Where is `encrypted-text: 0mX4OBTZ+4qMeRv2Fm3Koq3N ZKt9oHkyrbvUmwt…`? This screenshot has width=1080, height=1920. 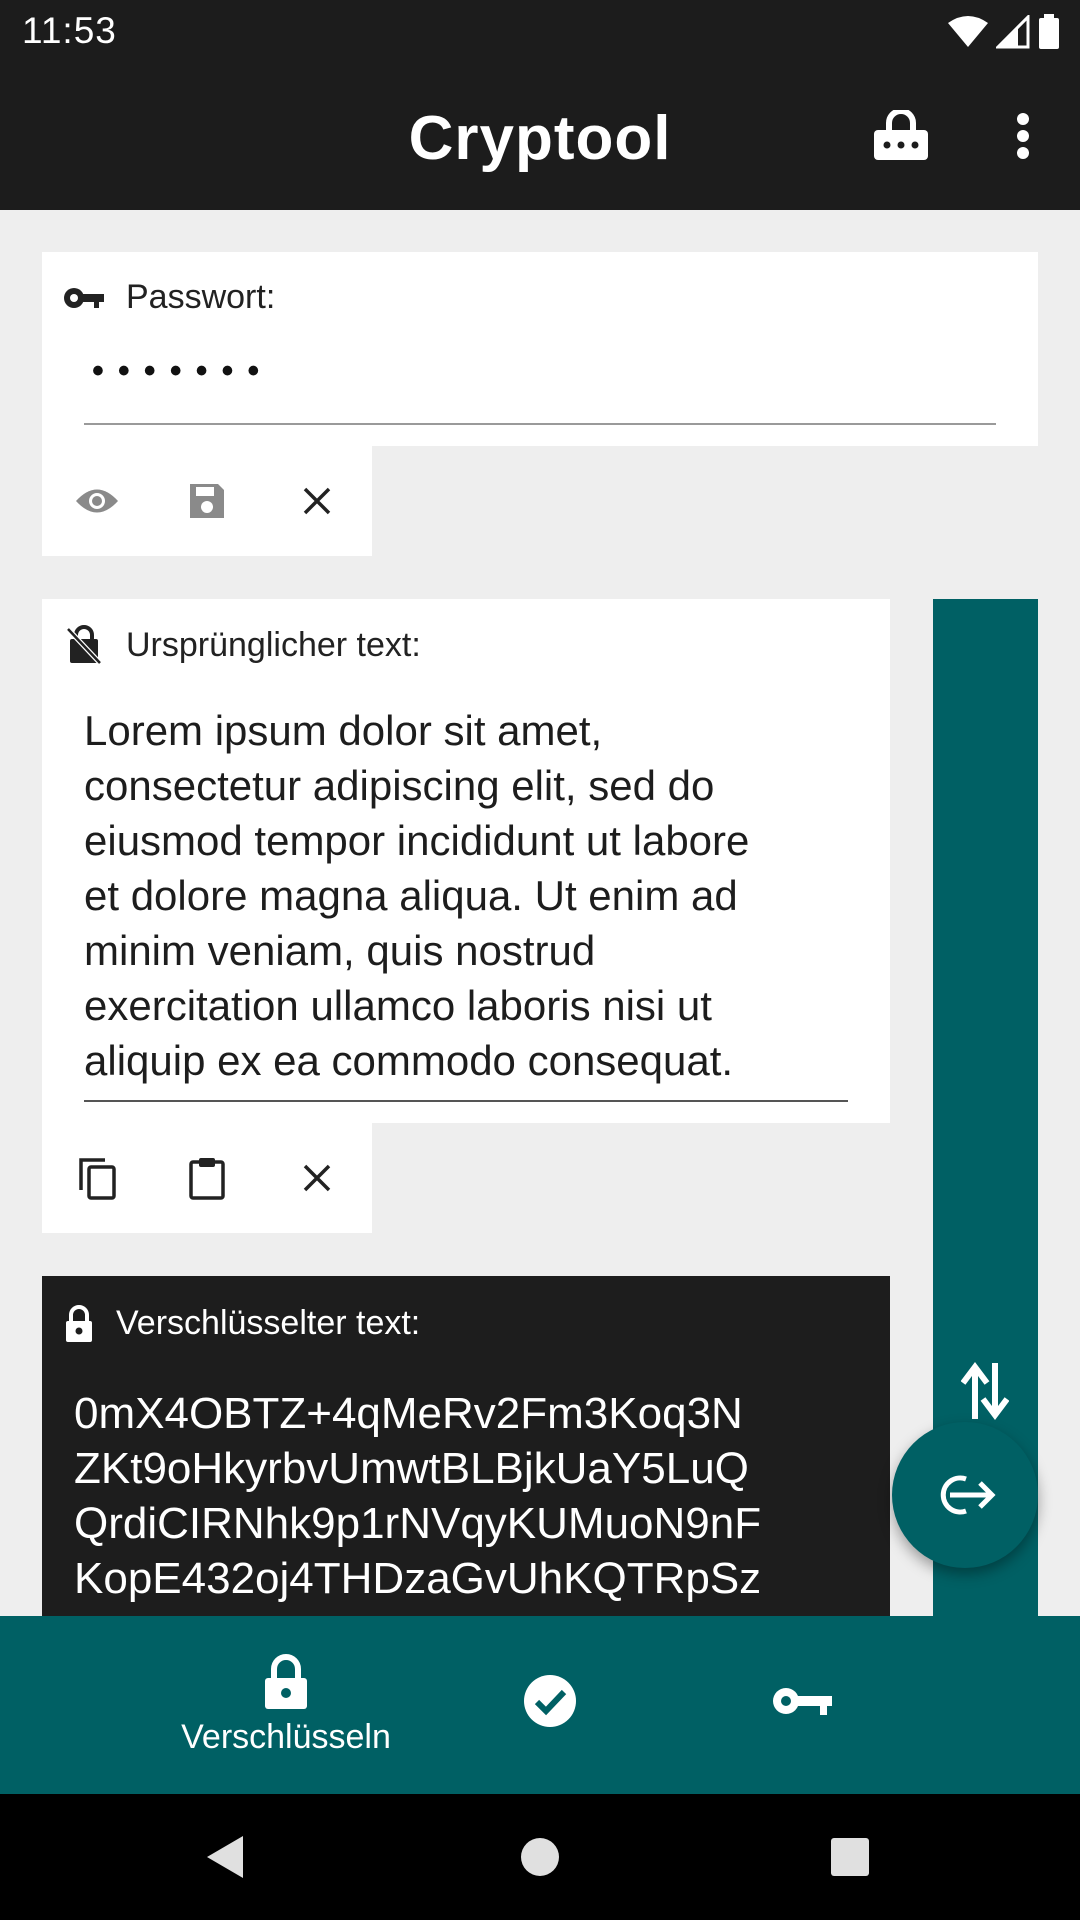
encrypted-text: 0mX4OBTZ+4qMeRv2Fm3Koq3N ZKt9oHkyrbvUmwt… is located at coordinates (417, 1501).